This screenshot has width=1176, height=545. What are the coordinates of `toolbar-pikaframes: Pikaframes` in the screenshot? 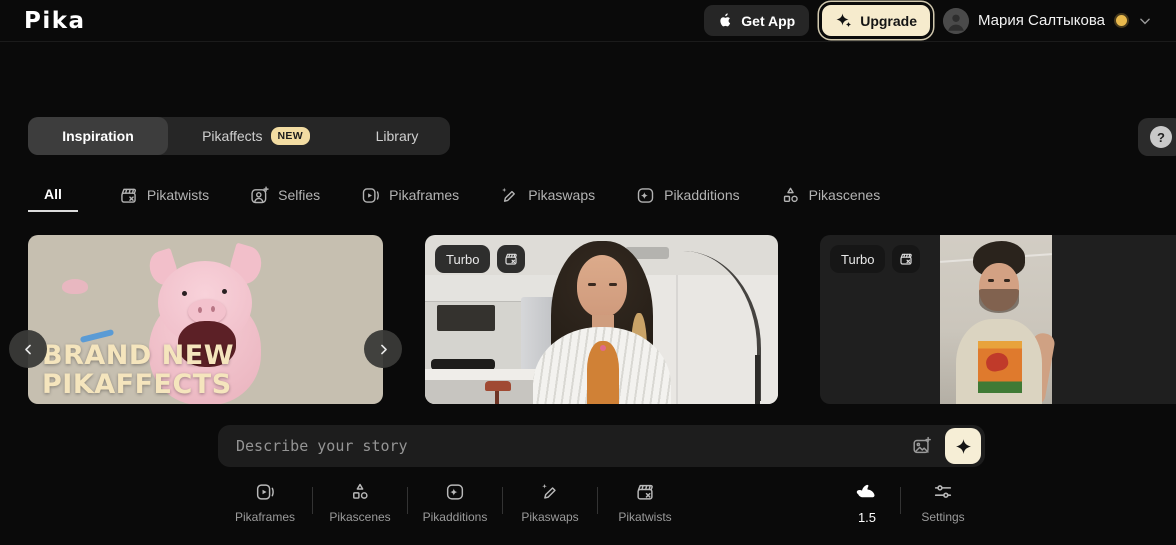 It's located at (265, 502).